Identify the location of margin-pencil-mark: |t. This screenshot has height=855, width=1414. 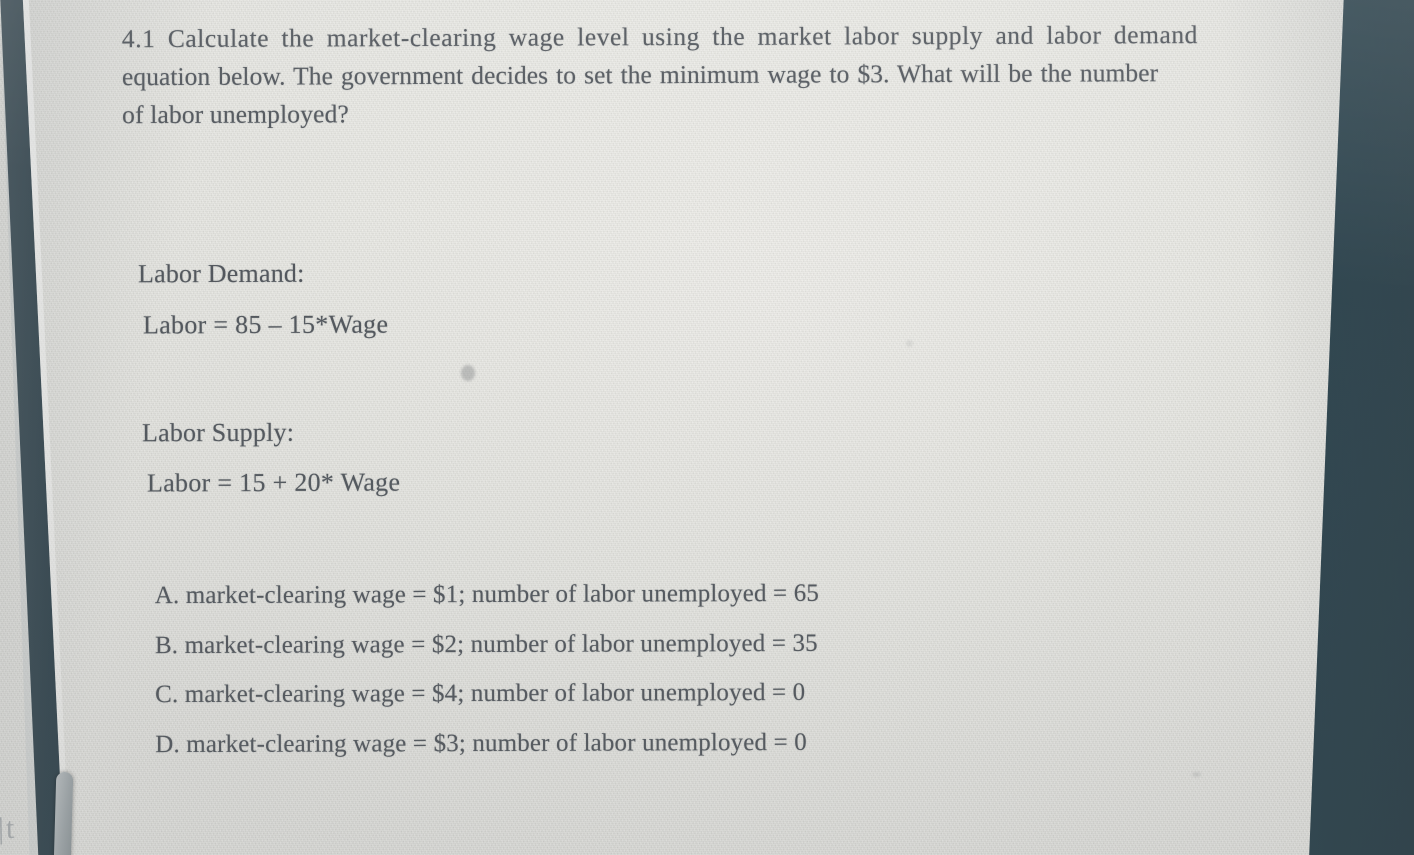
(8, 828).